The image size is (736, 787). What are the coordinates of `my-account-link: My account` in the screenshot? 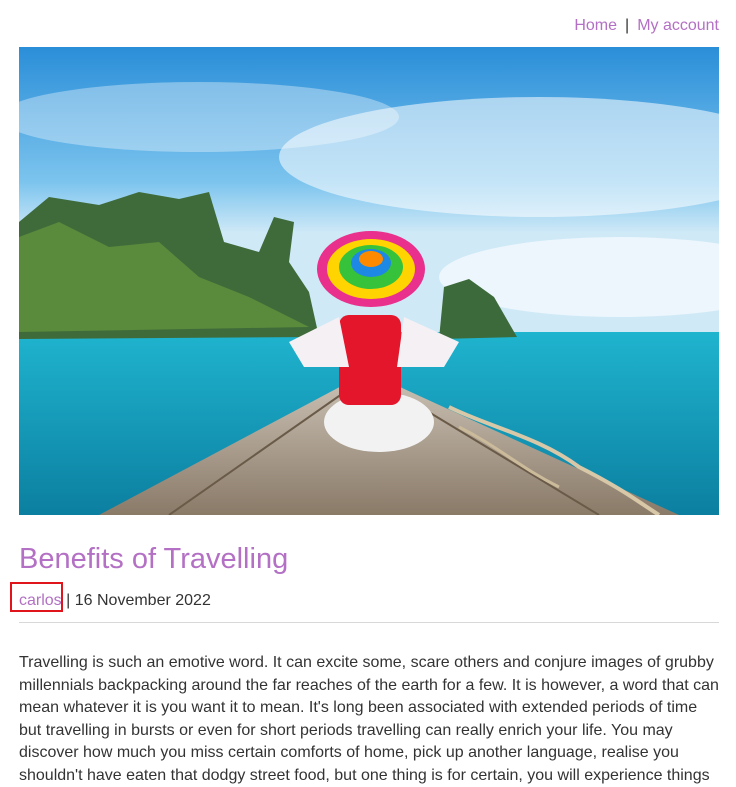 It's located at (678, 25).